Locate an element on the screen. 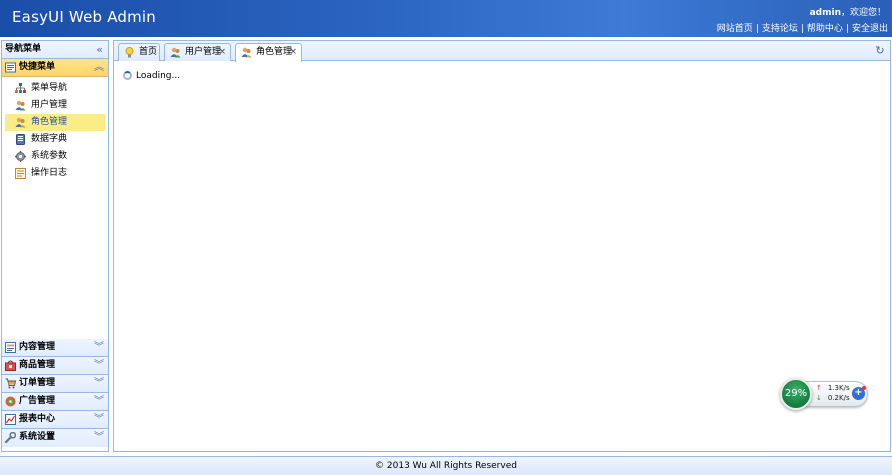  bulb-icon is located at coordinates (129, 52).